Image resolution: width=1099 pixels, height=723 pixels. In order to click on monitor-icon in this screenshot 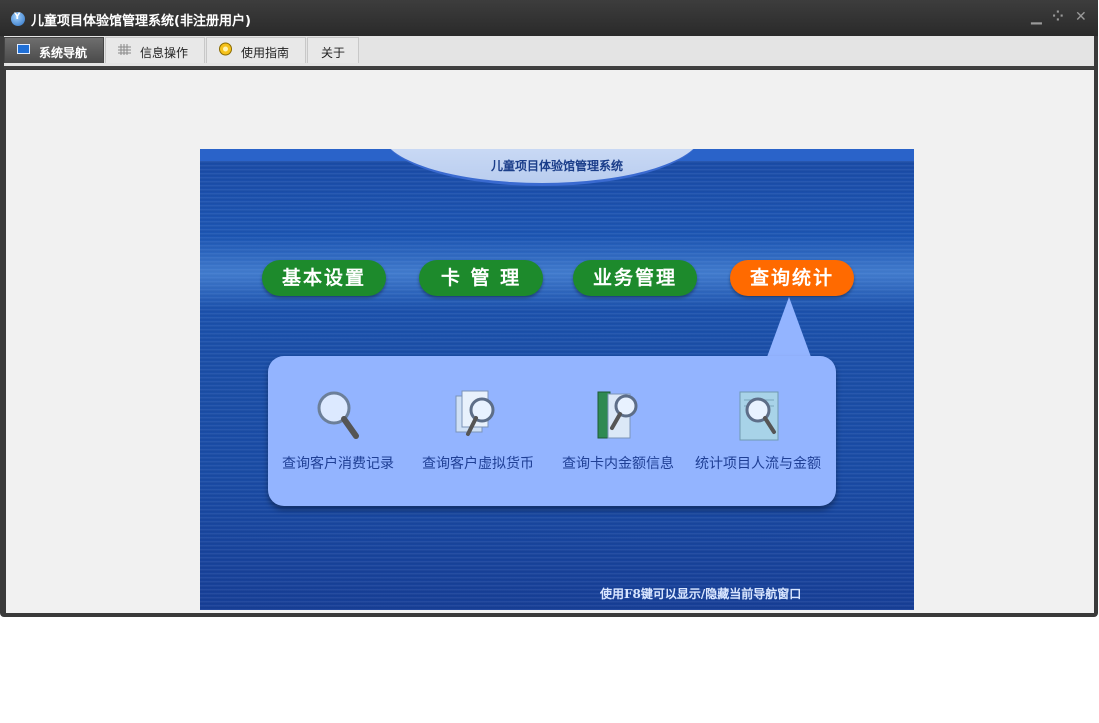, I will do `click(23, 49)`.